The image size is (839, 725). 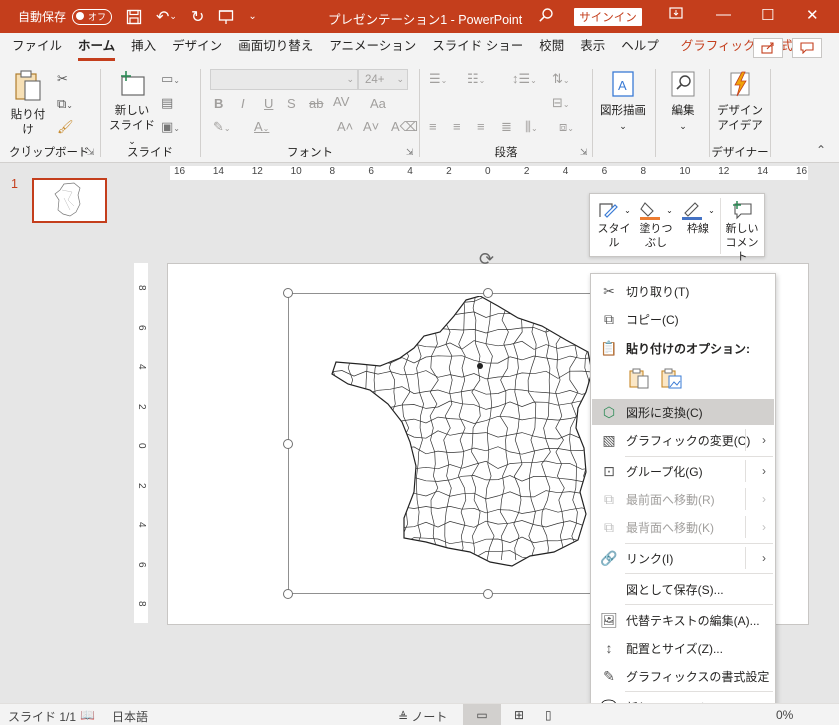 What do you see at coordinates (130, 716) in the screenshot?
I see `language: 日本語` at bounding box center [130, 716].